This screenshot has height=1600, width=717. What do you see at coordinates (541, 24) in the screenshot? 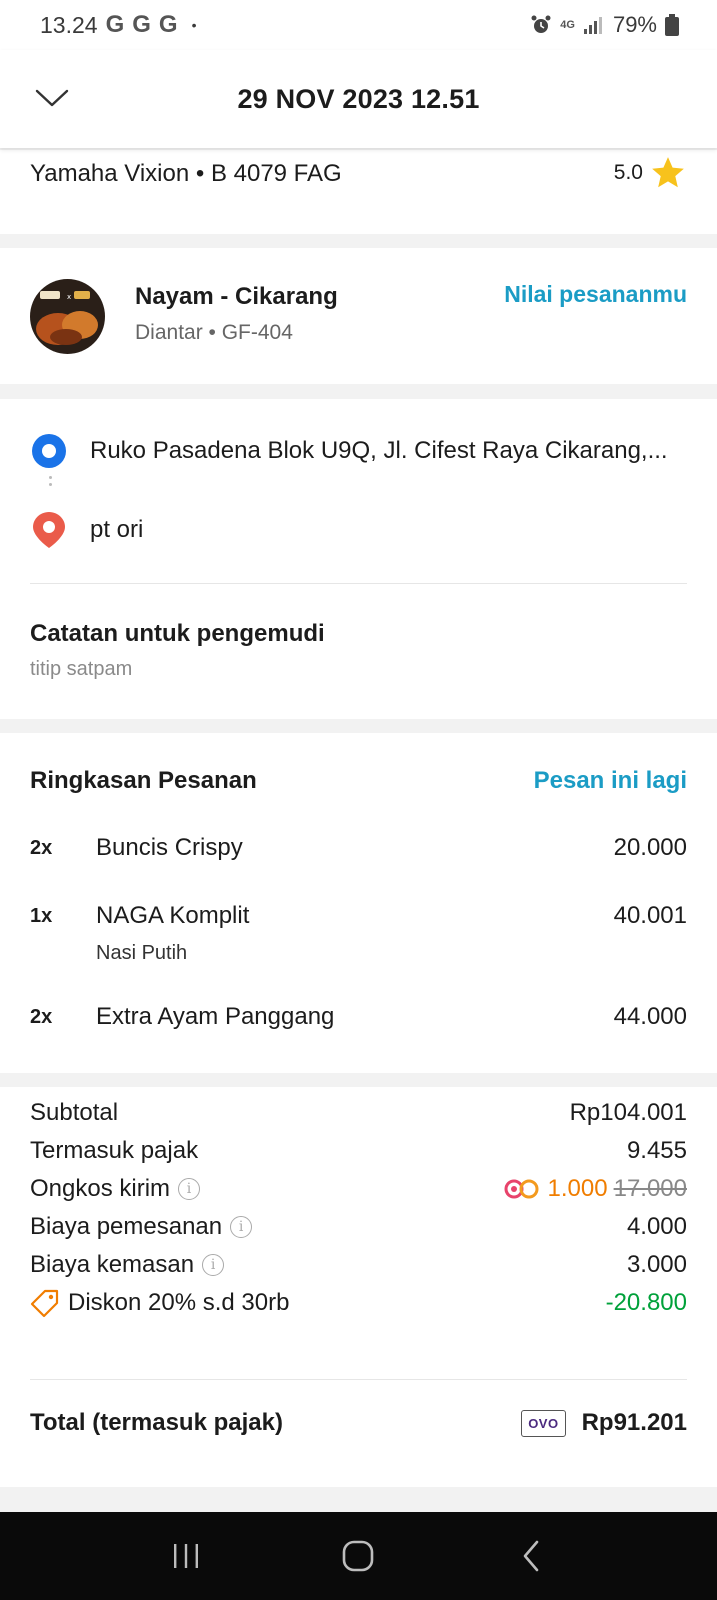
I see `alarm-icon` at bounding box center [541, 24].